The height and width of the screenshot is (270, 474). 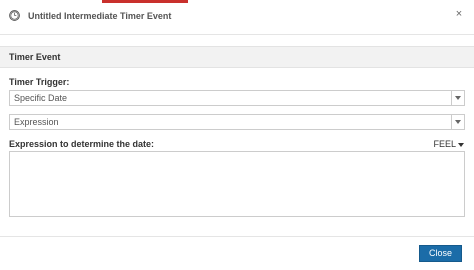 What do you see at coordinates (237, 16) in the screenshot?
I see `dialog-header: Untitled Intermediate Timer Event ×` at bounding box center [237, 16].